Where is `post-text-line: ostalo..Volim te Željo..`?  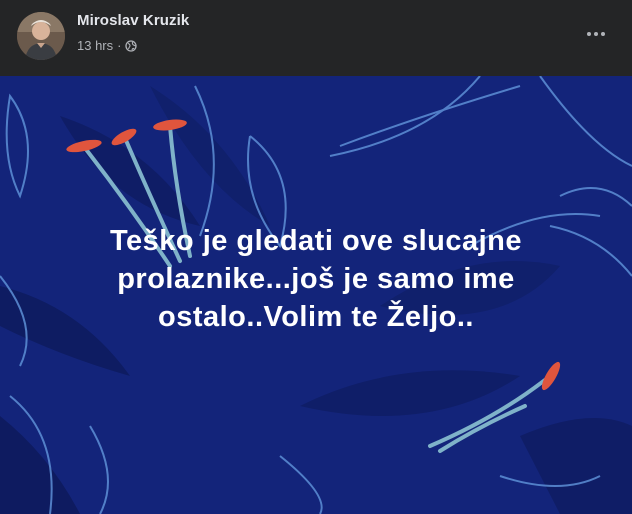
post-text-line: ostalo..Volim te Željo.. is located at coordinates (315, 317).